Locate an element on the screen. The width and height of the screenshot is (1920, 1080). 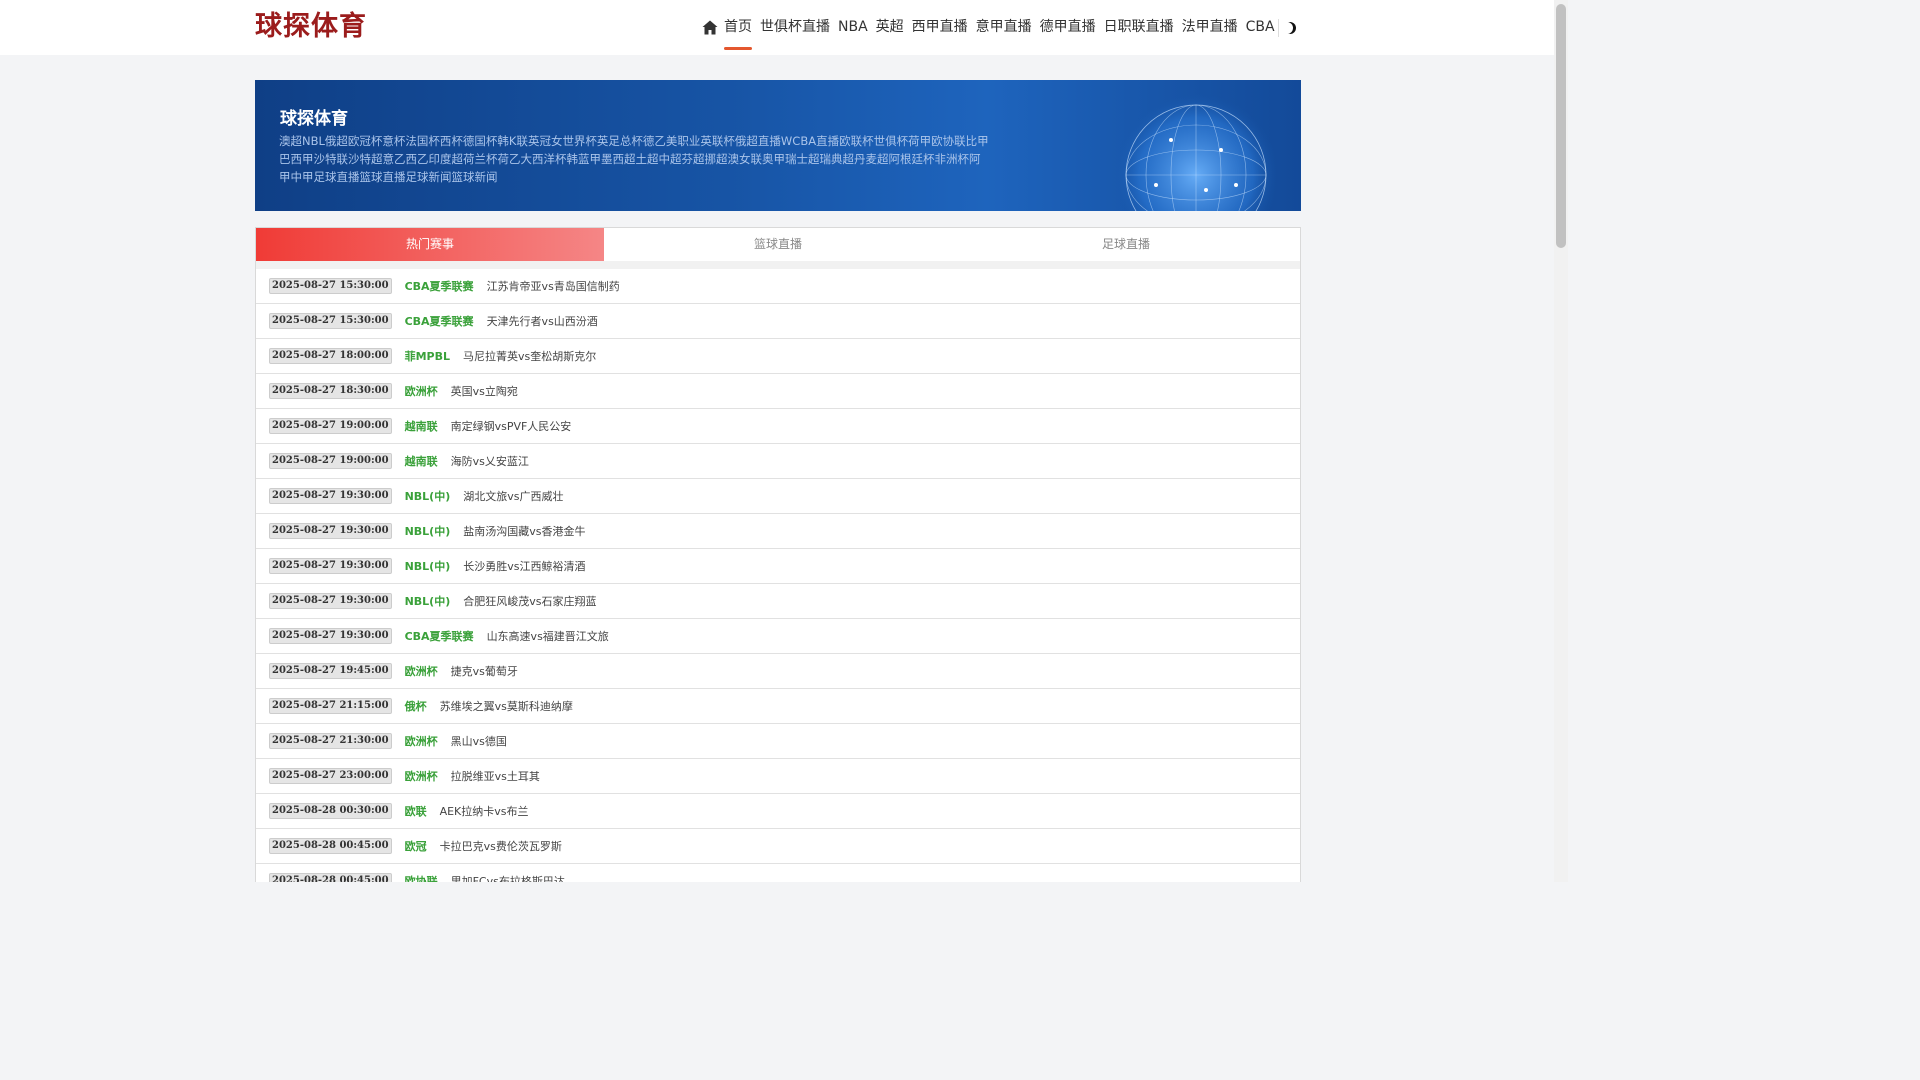
match-league: 欧协联 is located at coordinates (421, 877).